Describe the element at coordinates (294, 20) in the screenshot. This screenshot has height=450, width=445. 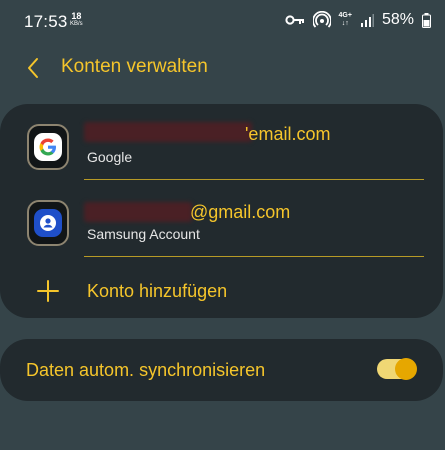
I see `vpn-key-icon` at that location.